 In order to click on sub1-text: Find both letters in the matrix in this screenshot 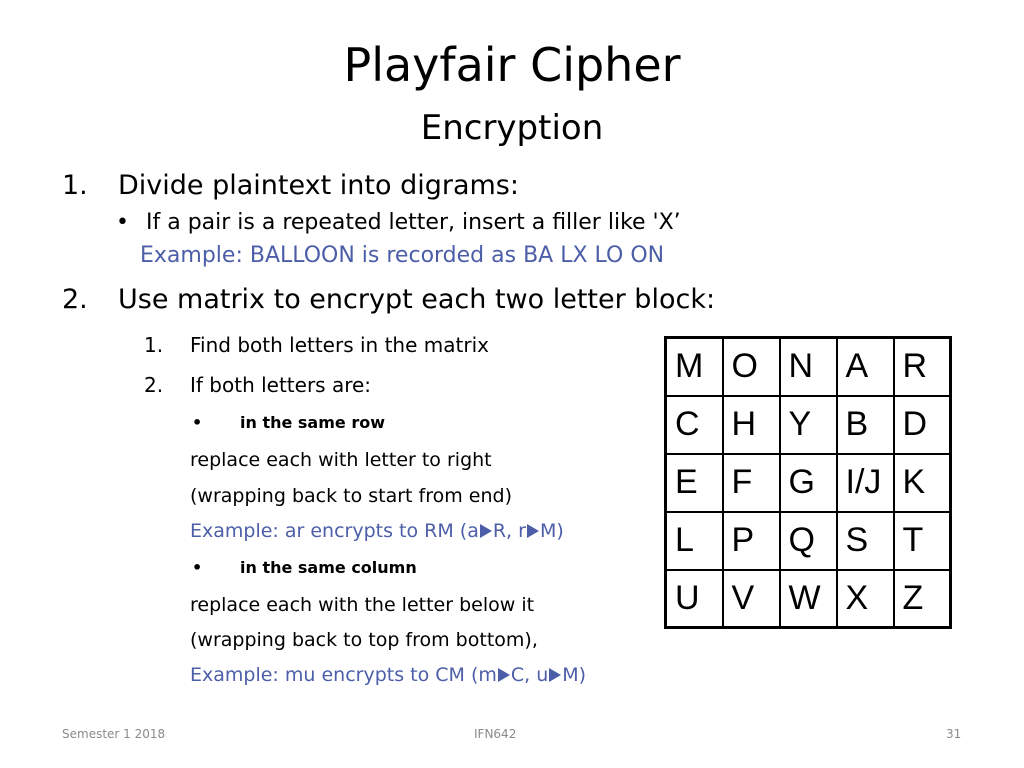, I will do `click(339, 345)`.